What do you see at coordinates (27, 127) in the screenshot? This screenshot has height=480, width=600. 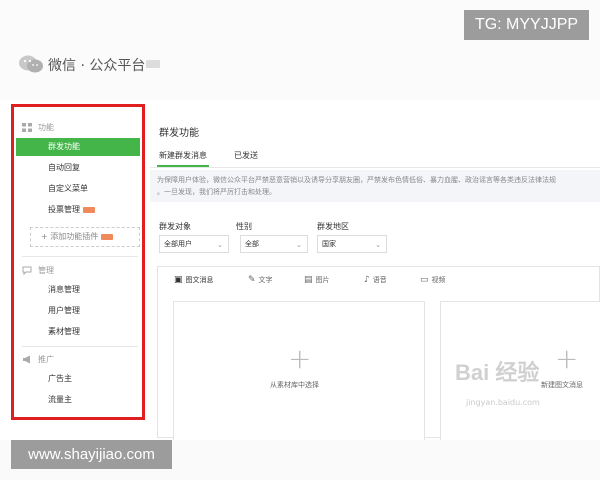 I see `grid-icon` at bounding box center [27, 127].